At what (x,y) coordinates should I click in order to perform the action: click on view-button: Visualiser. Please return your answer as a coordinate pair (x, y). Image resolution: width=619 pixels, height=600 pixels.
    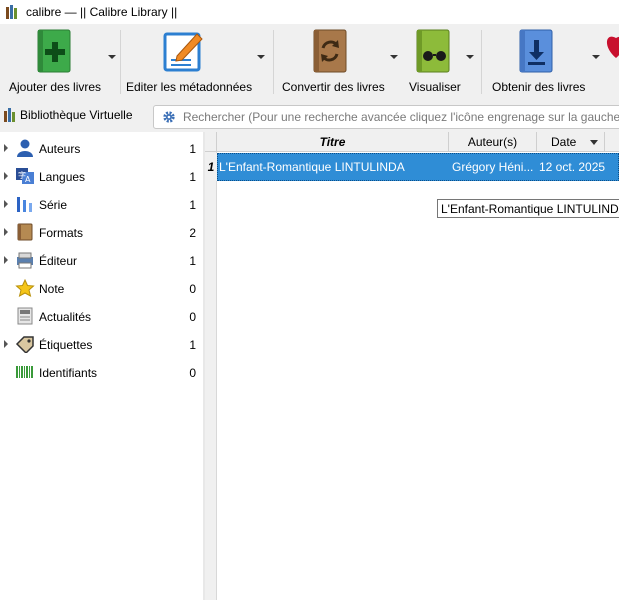
    Looking at the image, I should click on (440, 62).